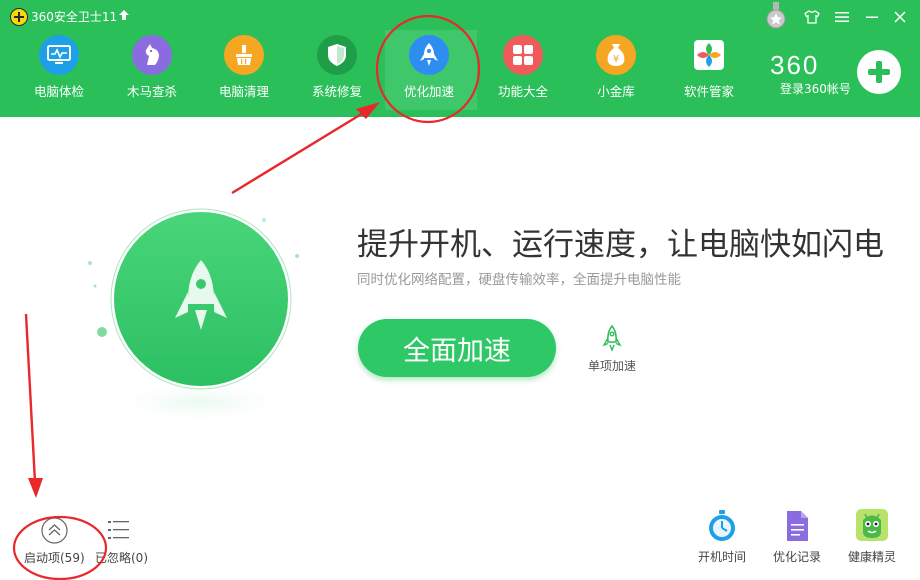  Describe the element at coordinates (776, 16) in the screenshot. I see `medal-icon` at that location.